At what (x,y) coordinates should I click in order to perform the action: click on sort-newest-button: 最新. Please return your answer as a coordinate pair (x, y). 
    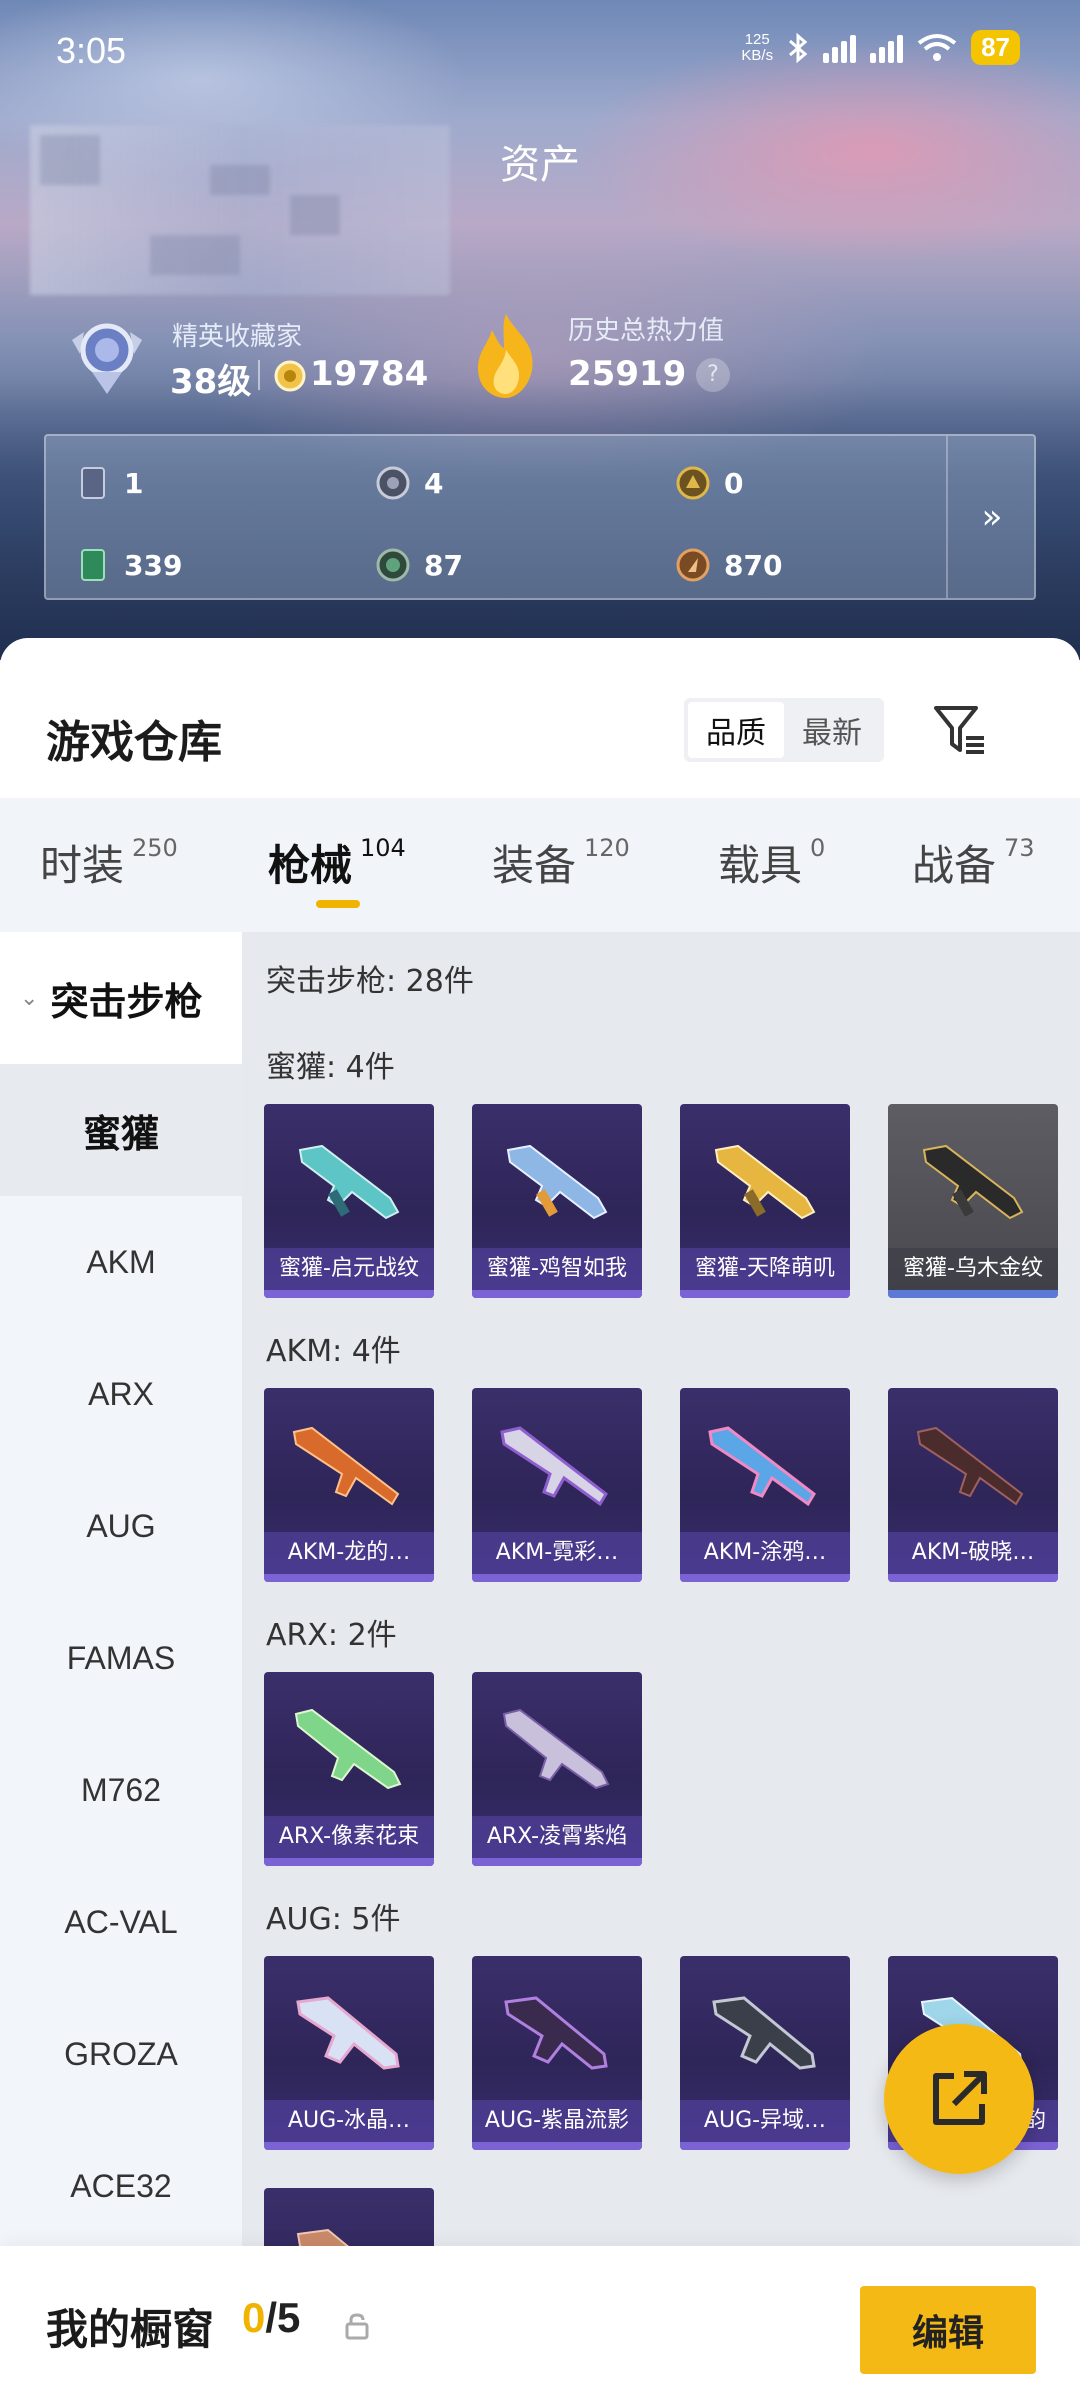
    Looking at the image, I should click on (832, 730).